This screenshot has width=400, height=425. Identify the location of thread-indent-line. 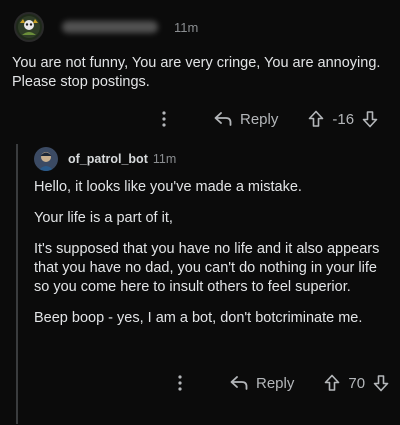
(17, 284).